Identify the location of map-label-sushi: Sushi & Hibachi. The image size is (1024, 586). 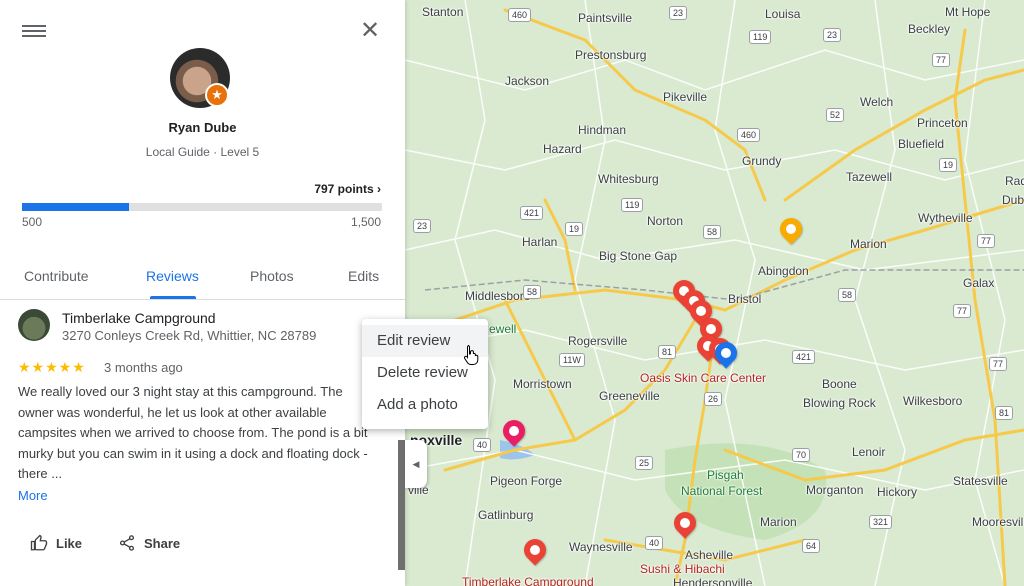
(682, 569).